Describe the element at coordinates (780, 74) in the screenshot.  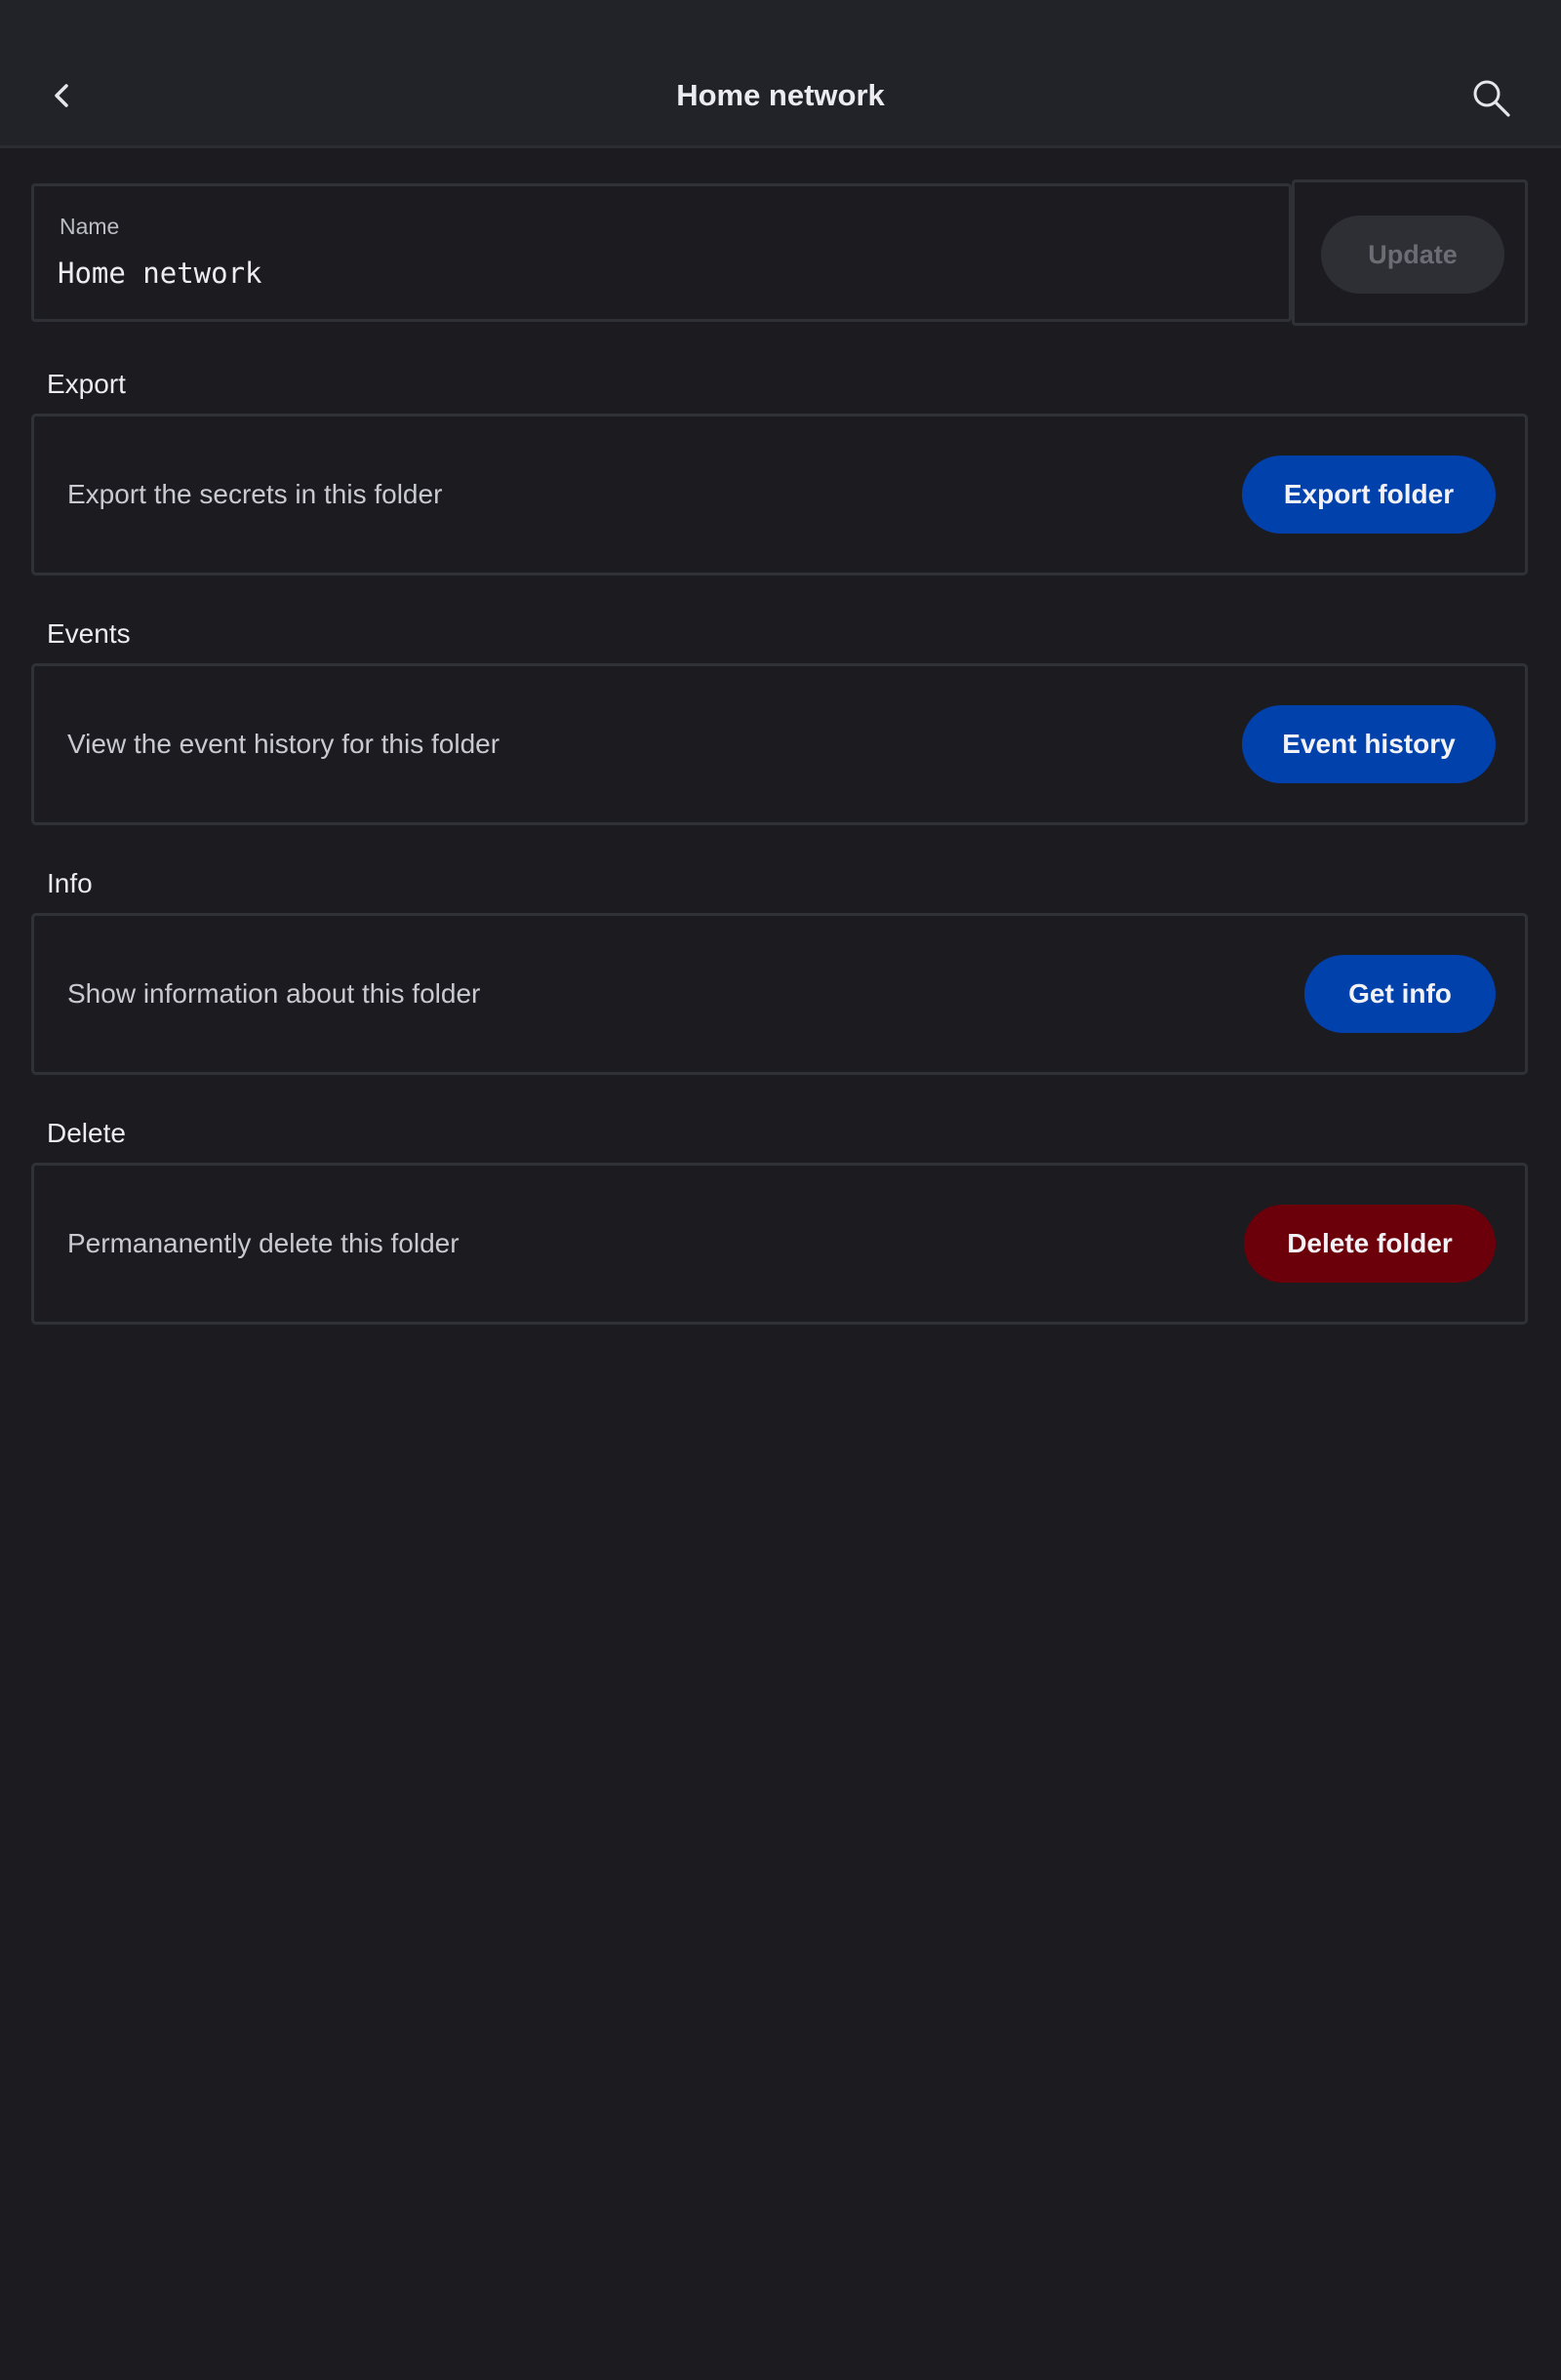
I see `app-bar: Home network` at that location.